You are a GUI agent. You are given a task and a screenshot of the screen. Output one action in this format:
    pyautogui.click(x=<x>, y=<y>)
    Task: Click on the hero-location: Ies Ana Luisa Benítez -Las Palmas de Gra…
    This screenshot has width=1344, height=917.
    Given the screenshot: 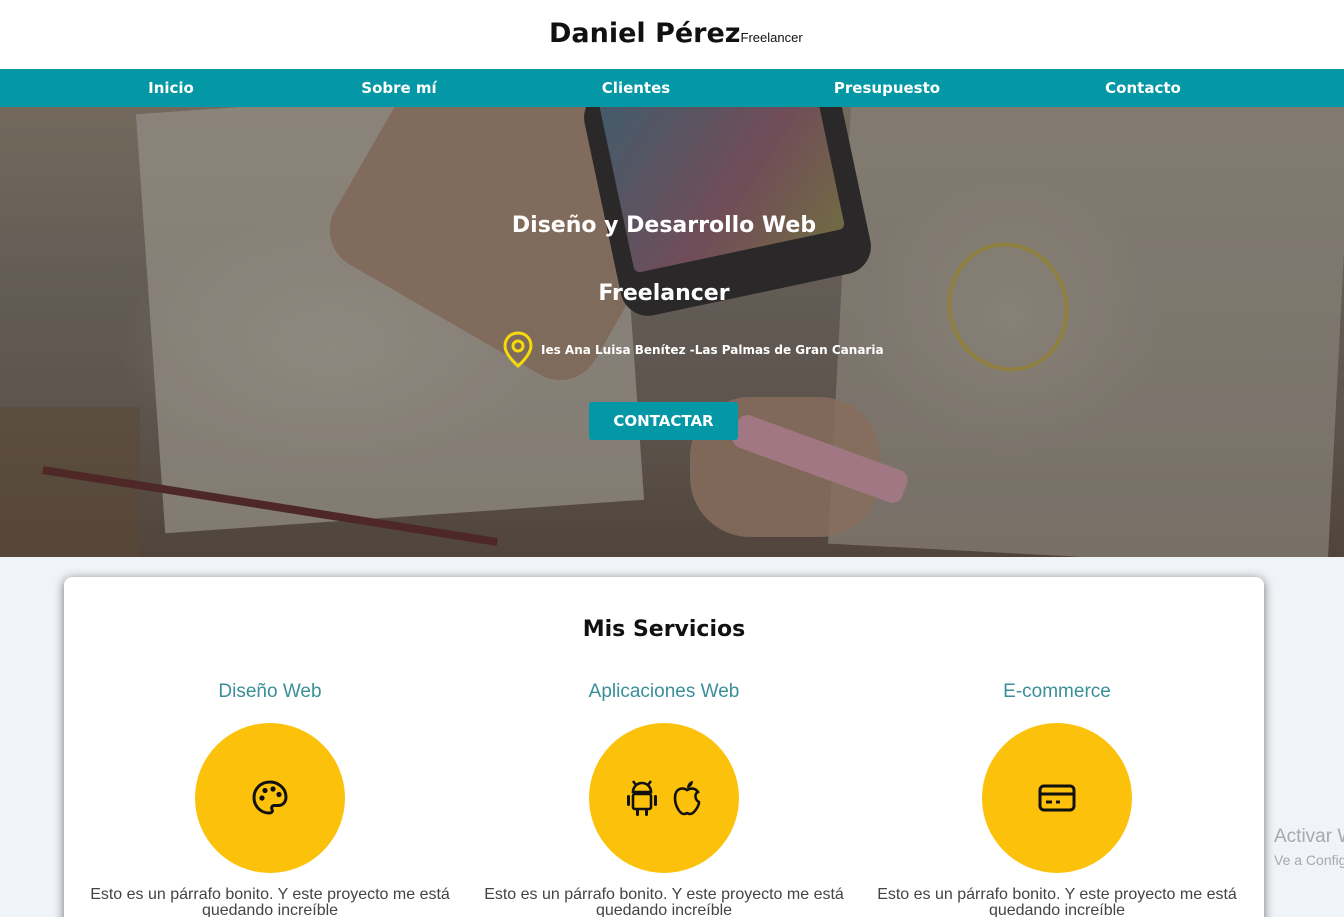 What is the action you would take?
    pyautogui.click(x=693, y=350)
    